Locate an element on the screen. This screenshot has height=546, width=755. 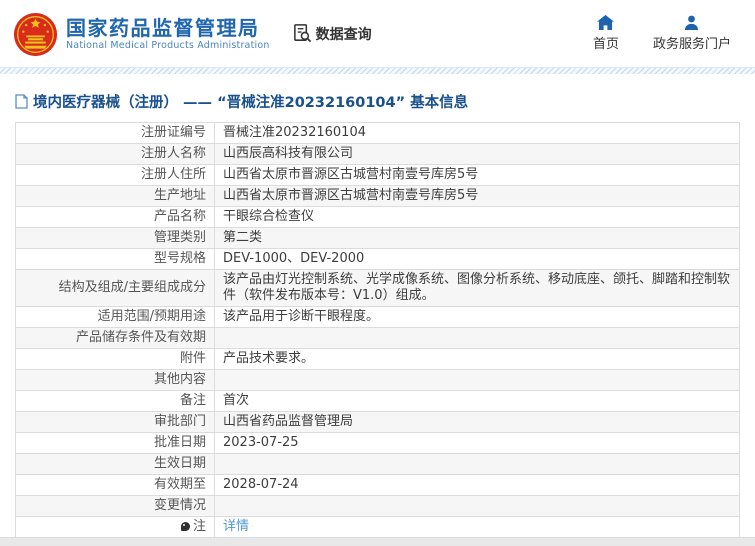
row-value: 产品技术要求。 is located at coordinates (477, 359).